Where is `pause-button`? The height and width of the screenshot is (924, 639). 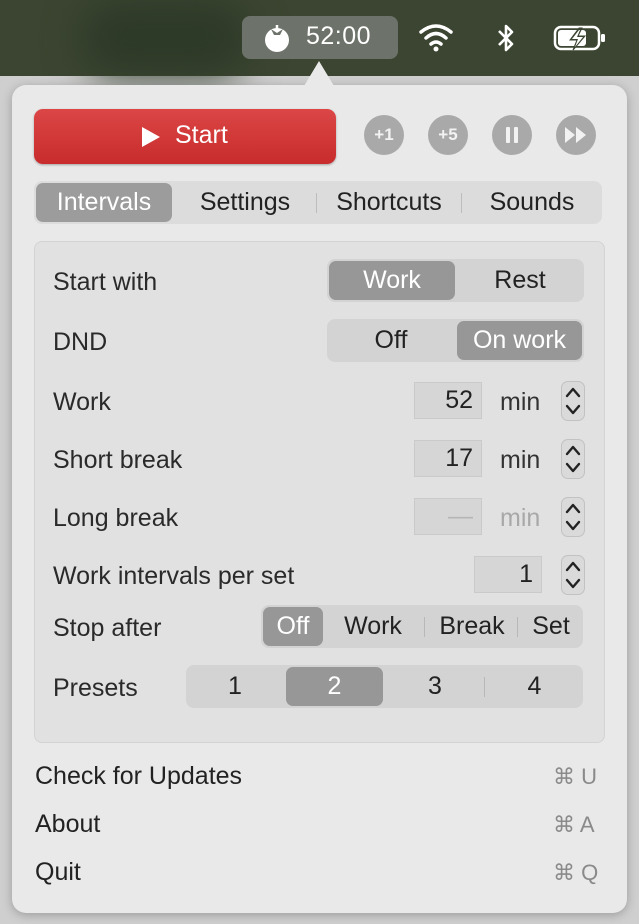 pause-button is located at coordinates (512, 135).